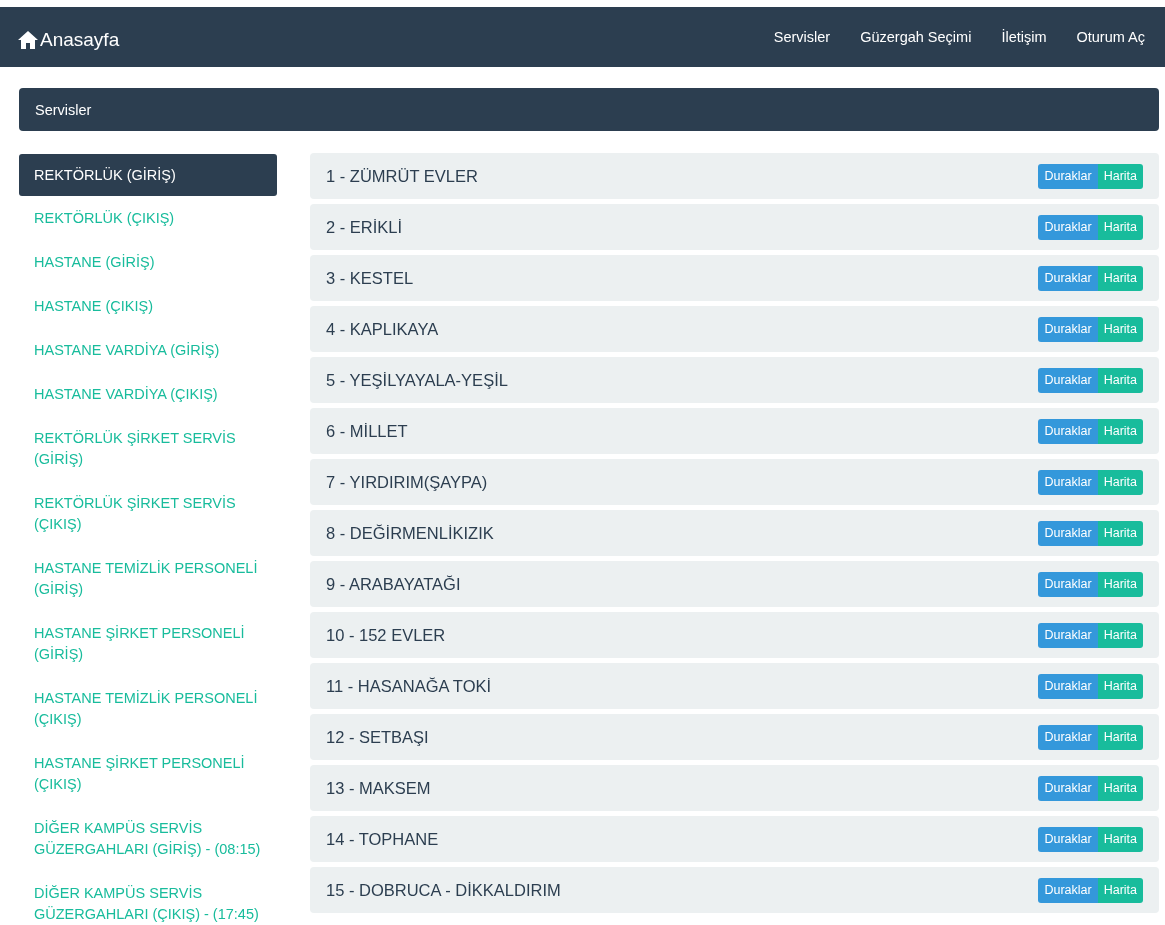 This screenshot has width=1165, height=925. Describe the element at coordinates (802, 37) in the screenshot. I see `nav-link: Servisler` at that location.